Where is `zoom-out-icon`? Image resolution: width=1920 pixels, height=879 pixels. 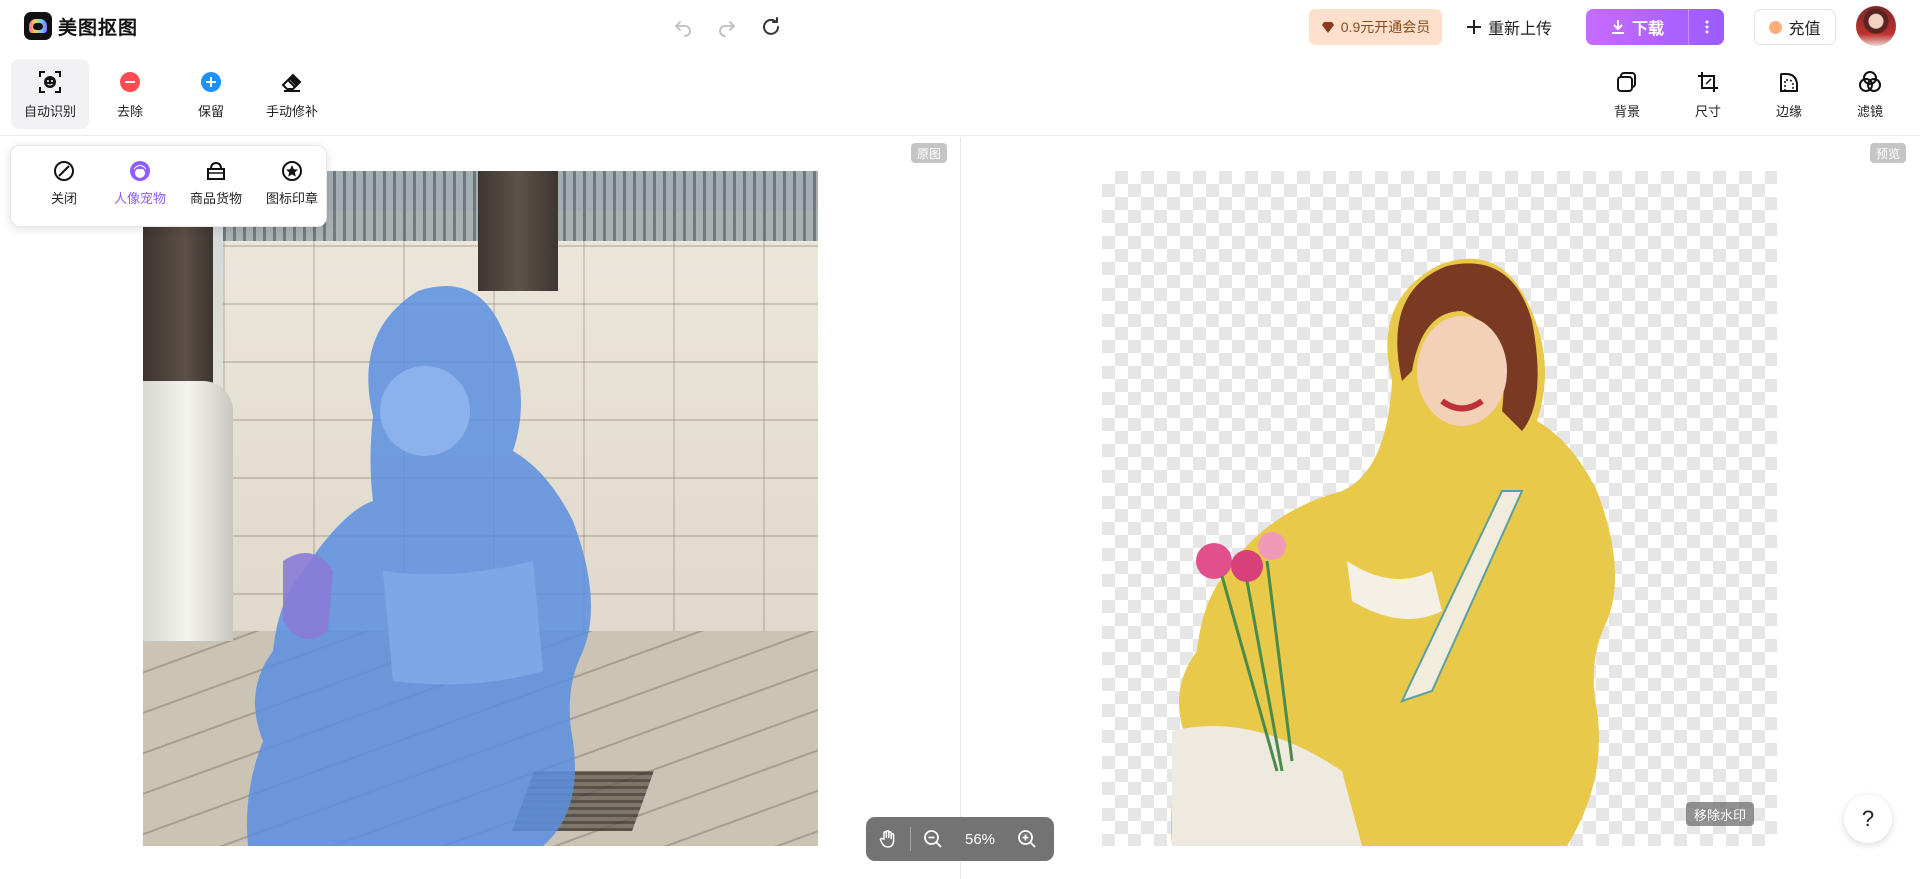
zoom-out-icon is located at coordinates (933, 839).